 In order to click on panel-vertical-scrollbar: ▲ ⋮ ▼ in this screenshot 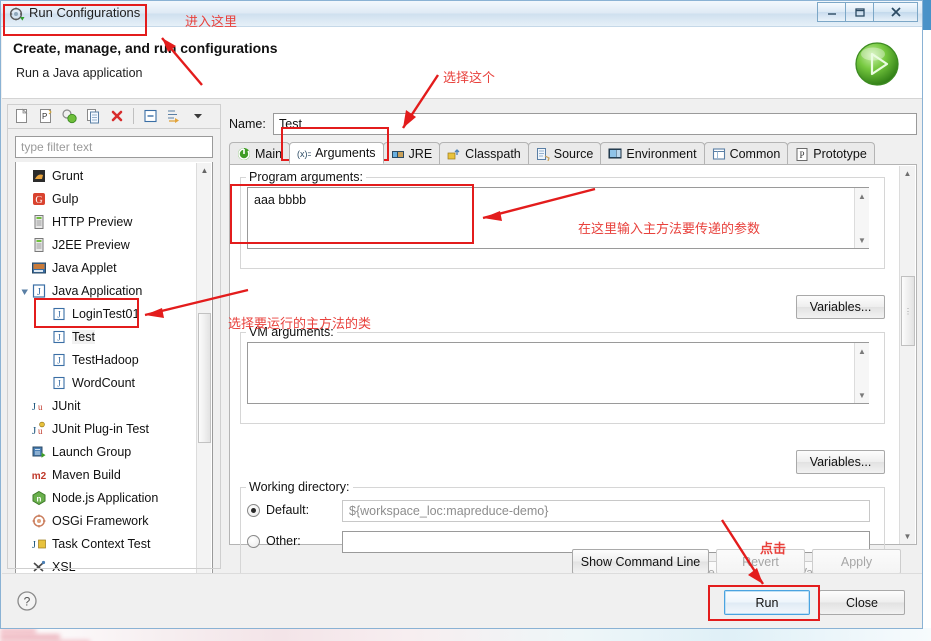, I will do `click(907, 355)`.